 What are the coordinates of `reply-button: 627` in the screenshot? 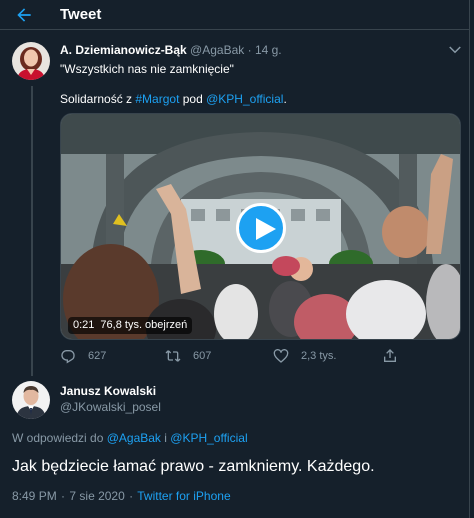 It's located at (83, 356).